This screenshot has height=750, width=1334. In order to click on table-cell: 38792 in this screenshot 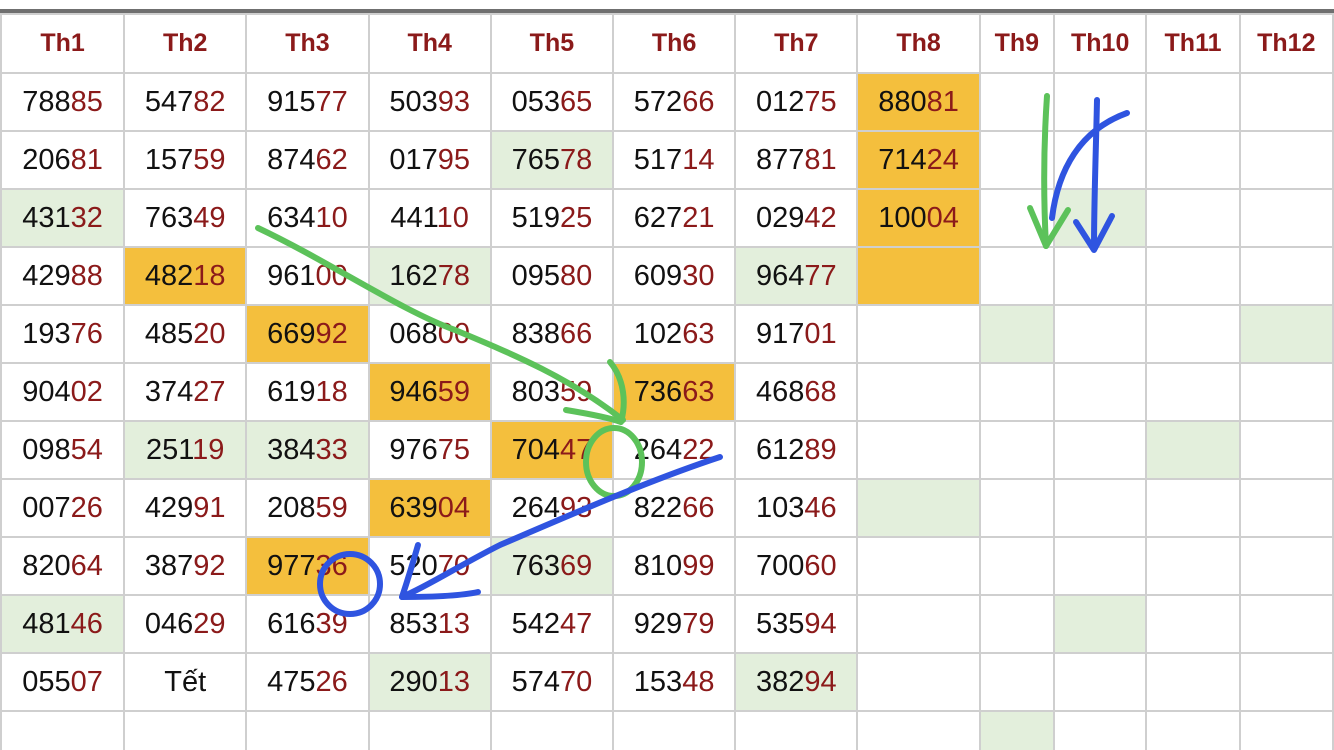, I will do `click(185, 566)`.